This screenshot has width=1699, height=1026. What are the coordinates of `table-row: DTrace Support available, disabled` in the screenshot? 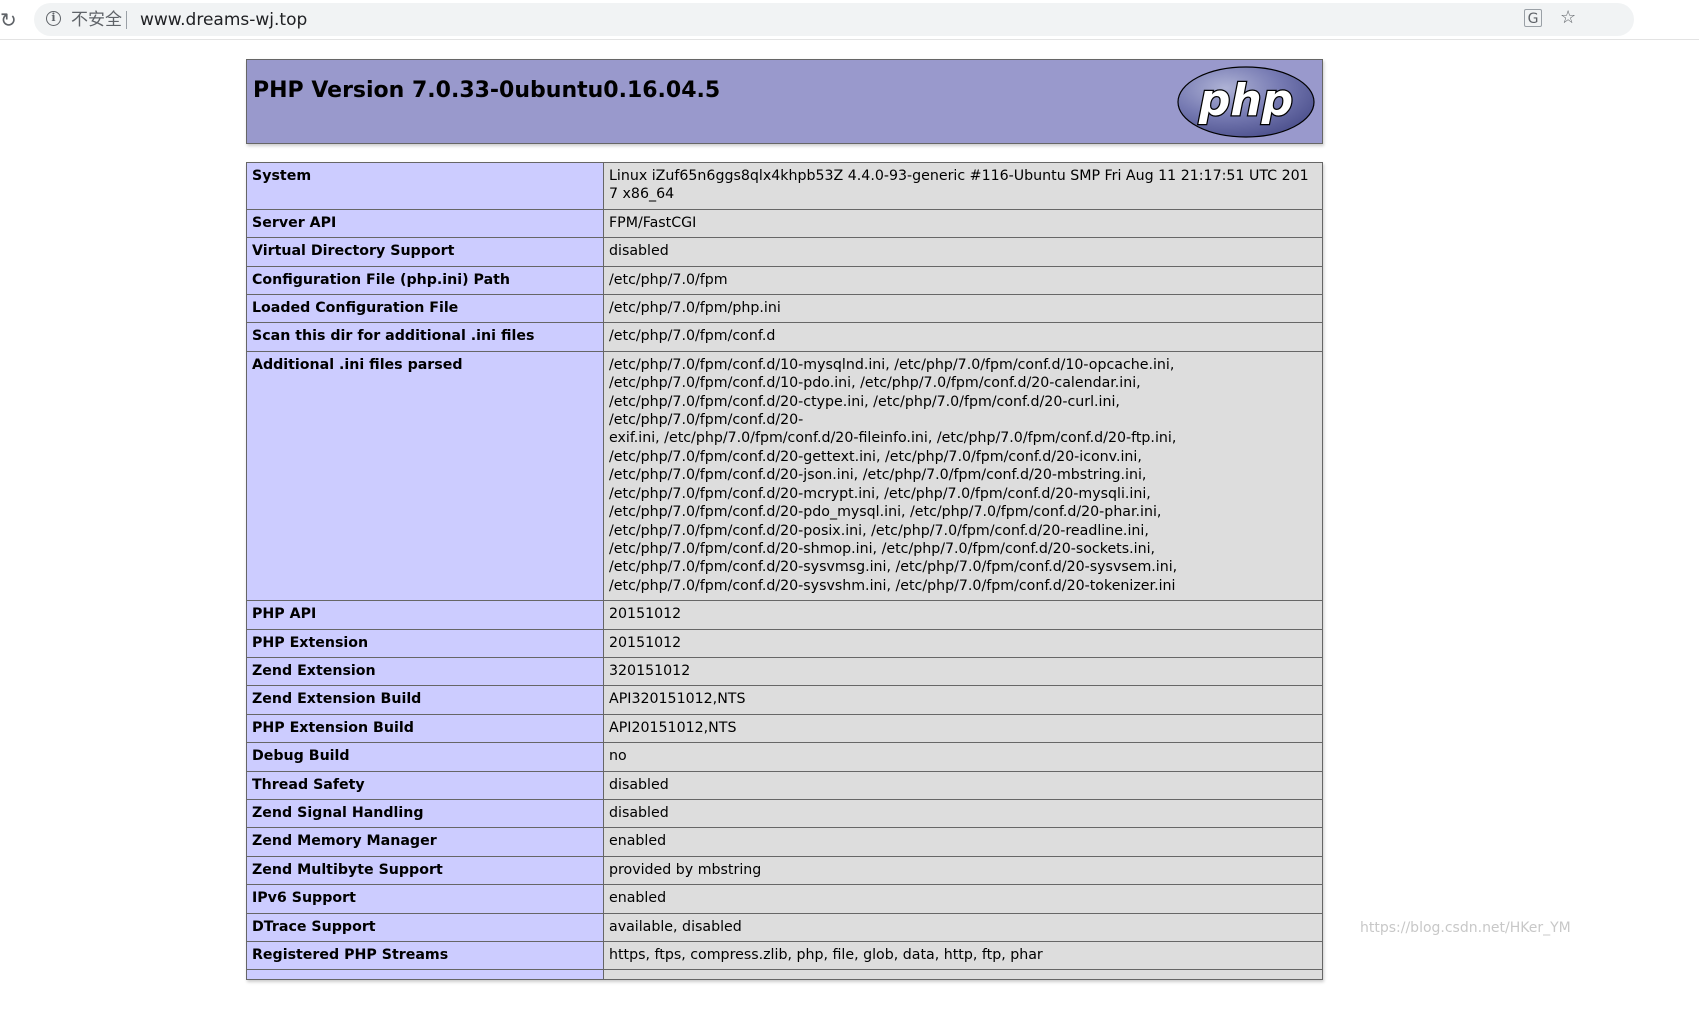 It's located at (784, 927).